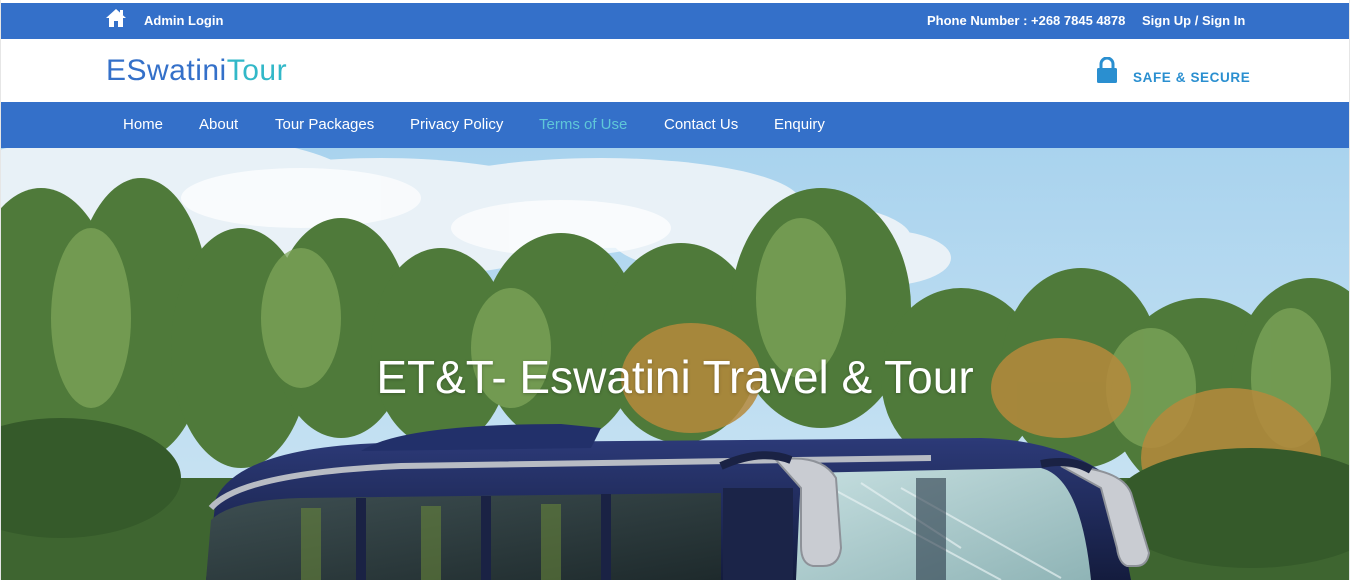 The width and height of the screenshot is (1350, 580). Describe the element at coordinates (1193, 20) in the screenshot. I see `sign-up-sign-in-link: Sign Up / Sign In` at that location.